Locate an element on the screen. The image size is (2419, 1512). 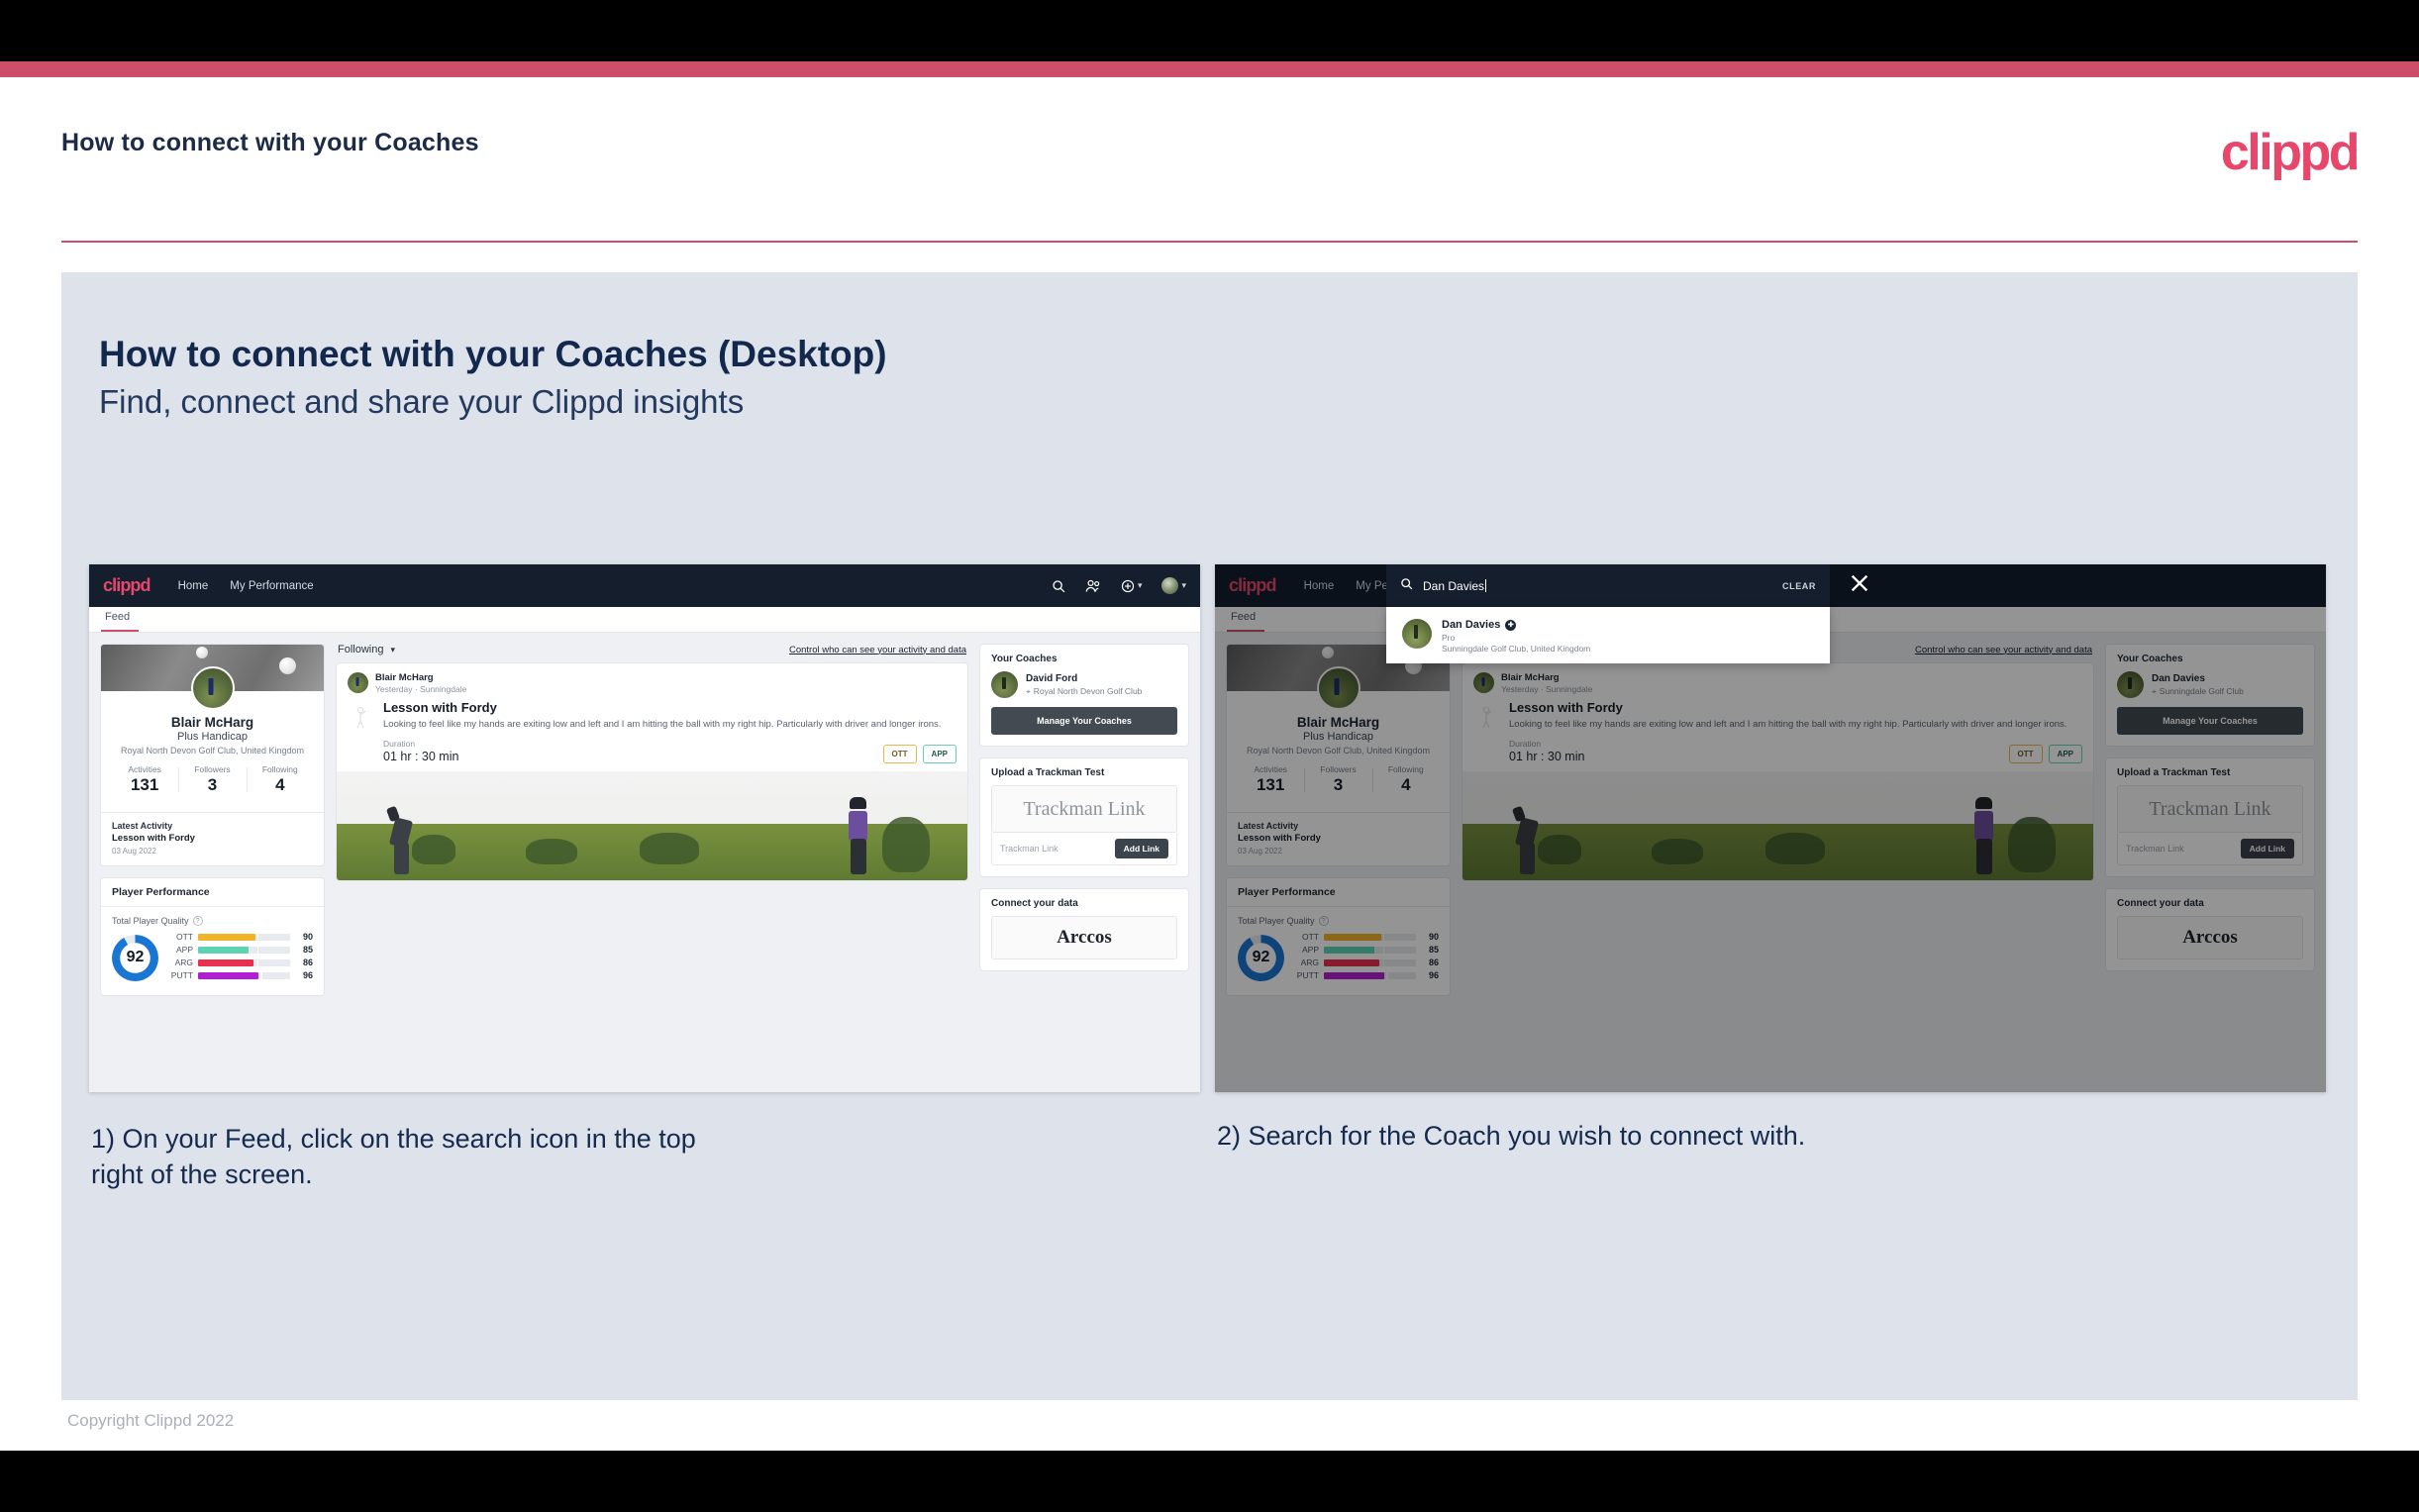
score-gauge: 92 is located at coordinates (1261, 957).